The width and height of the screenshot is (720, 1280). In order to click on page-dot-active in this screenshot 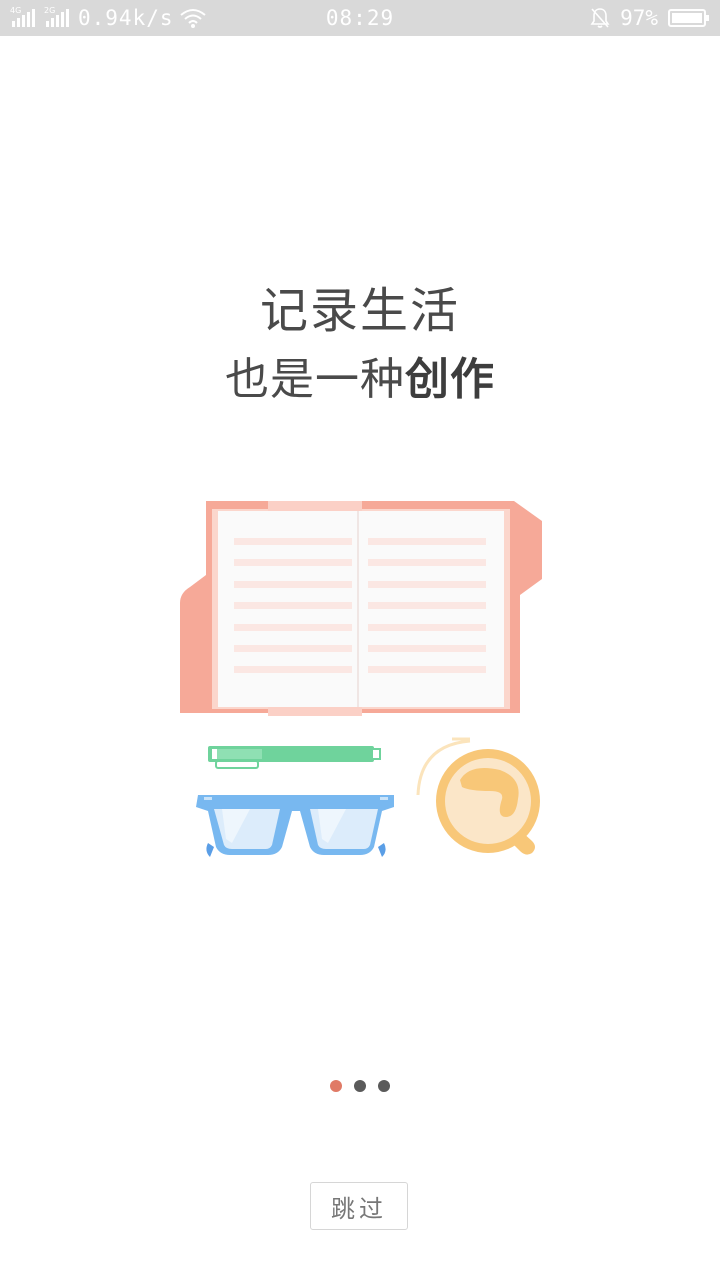, I will do `click(336, 1086)`.